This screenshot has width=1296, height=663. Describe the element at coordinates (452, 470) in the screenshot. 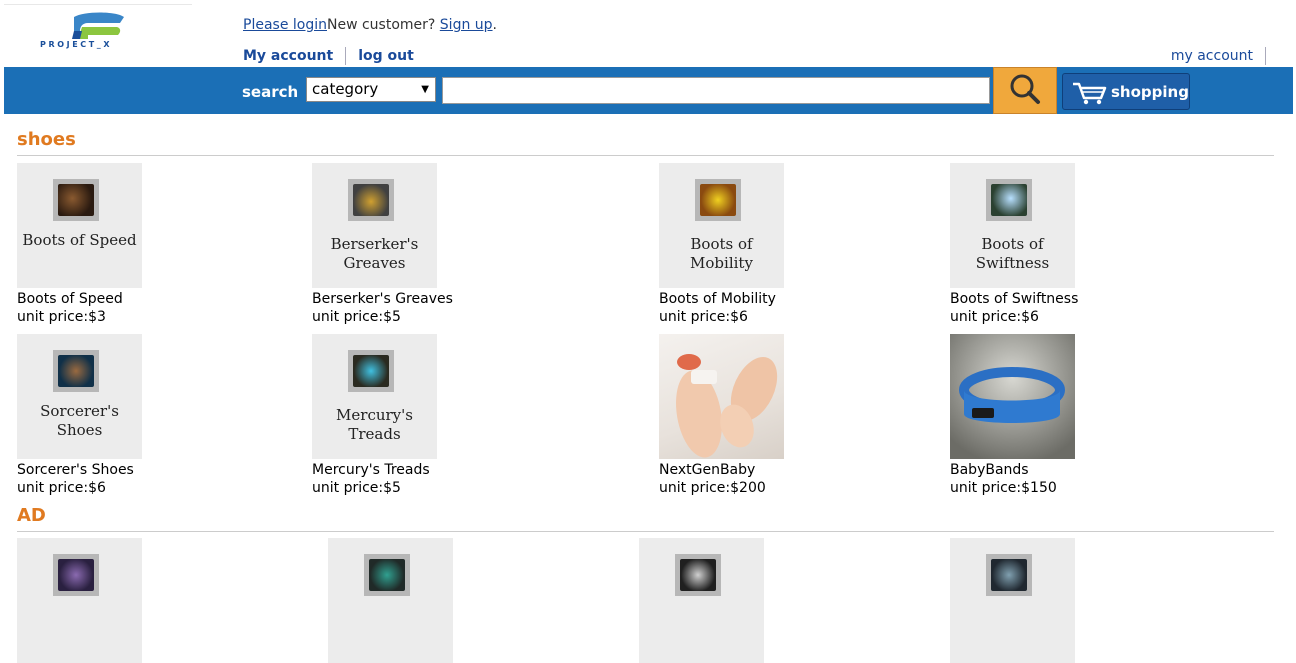

I see `product-name: Mercury's Treads` at that location.